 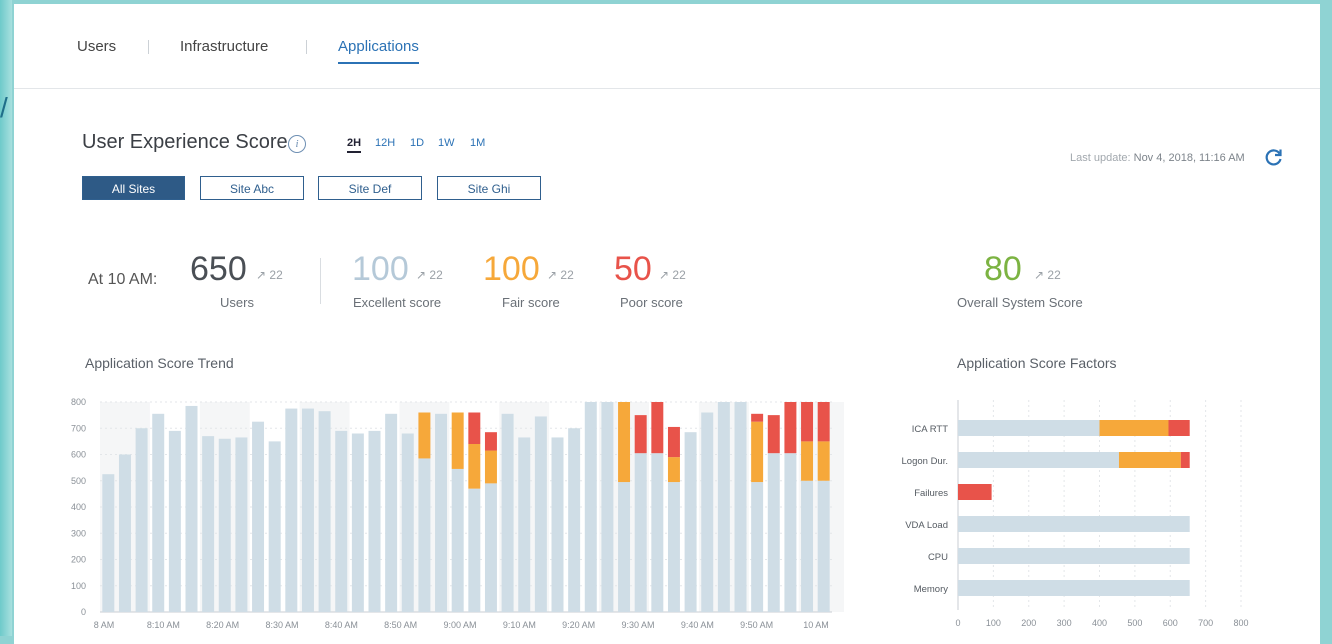 I want to click on y-tick-label: 500, so click(x=78, y=481).